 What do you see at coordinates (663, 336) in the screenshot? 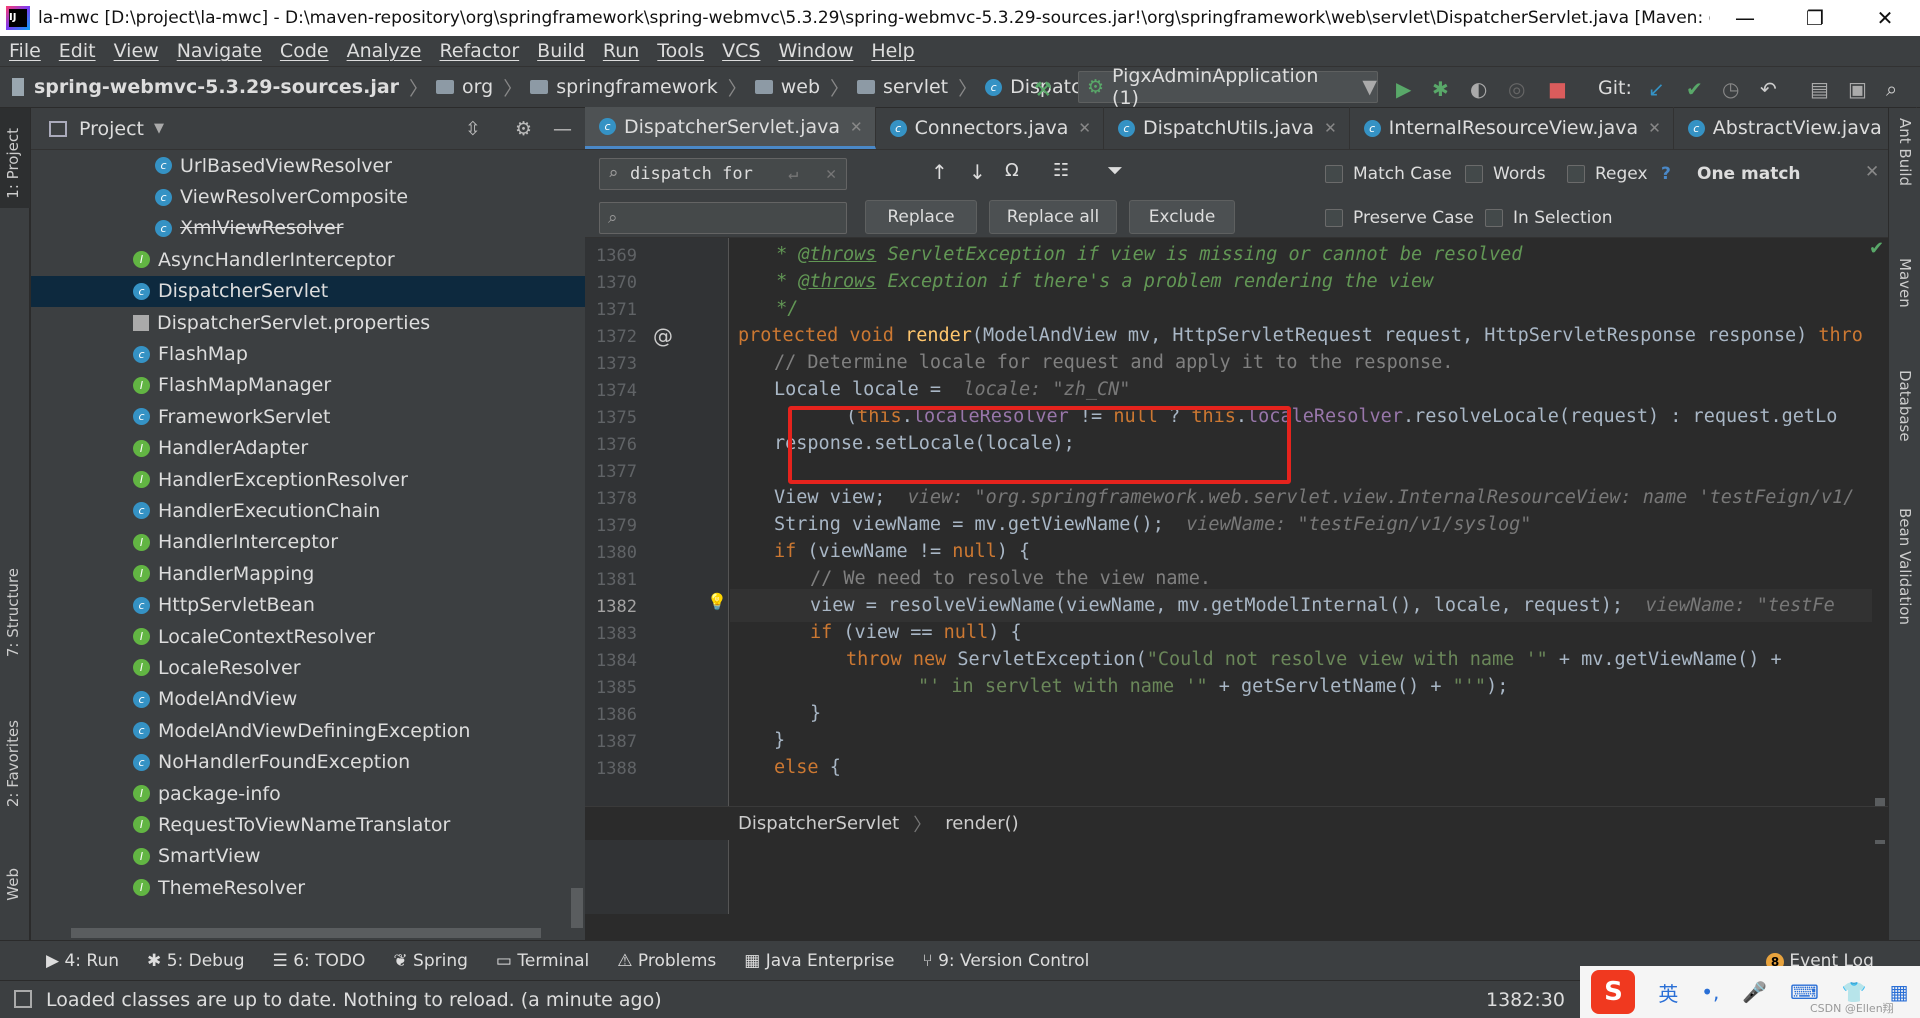
I see `override-marker-icon: @` at bounding box center [663, 336].